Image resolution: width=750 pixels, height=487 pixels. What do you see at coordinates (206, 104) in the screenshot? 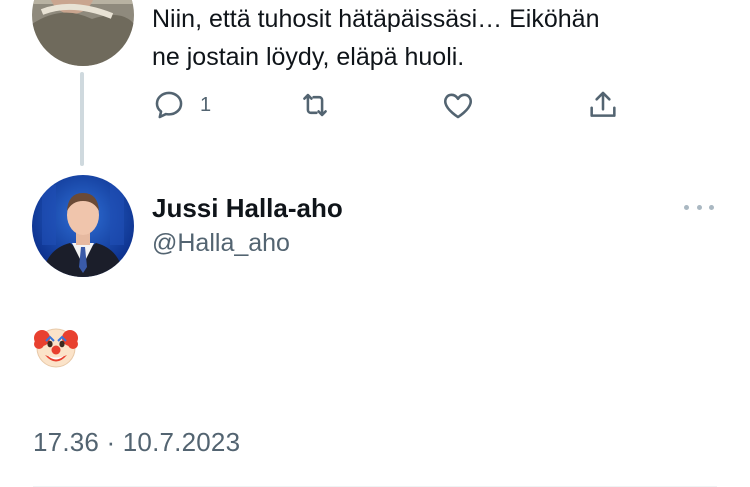
I see `reply-count: 1` at bounding box center [206, 104].